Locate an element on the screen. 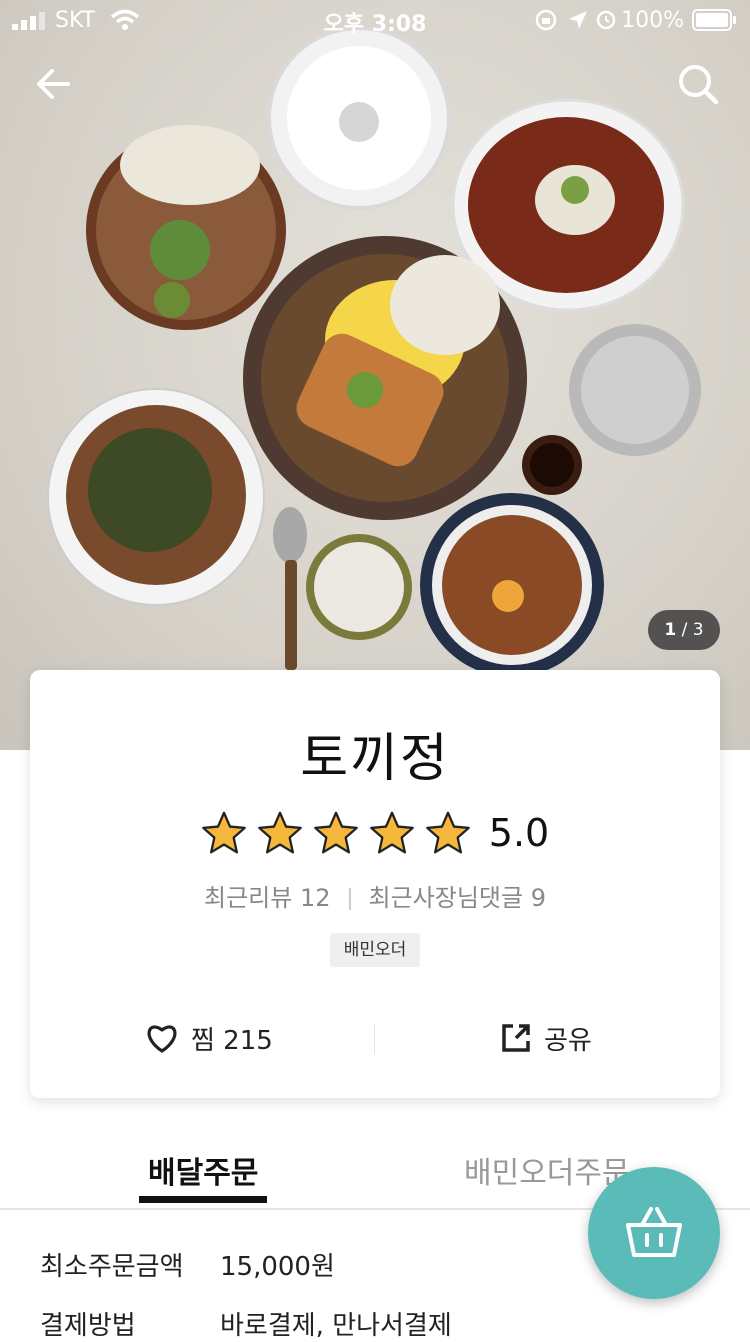 The image size is (750, 1342). rating-row: 5.0 is located at coordinates (375, 833).